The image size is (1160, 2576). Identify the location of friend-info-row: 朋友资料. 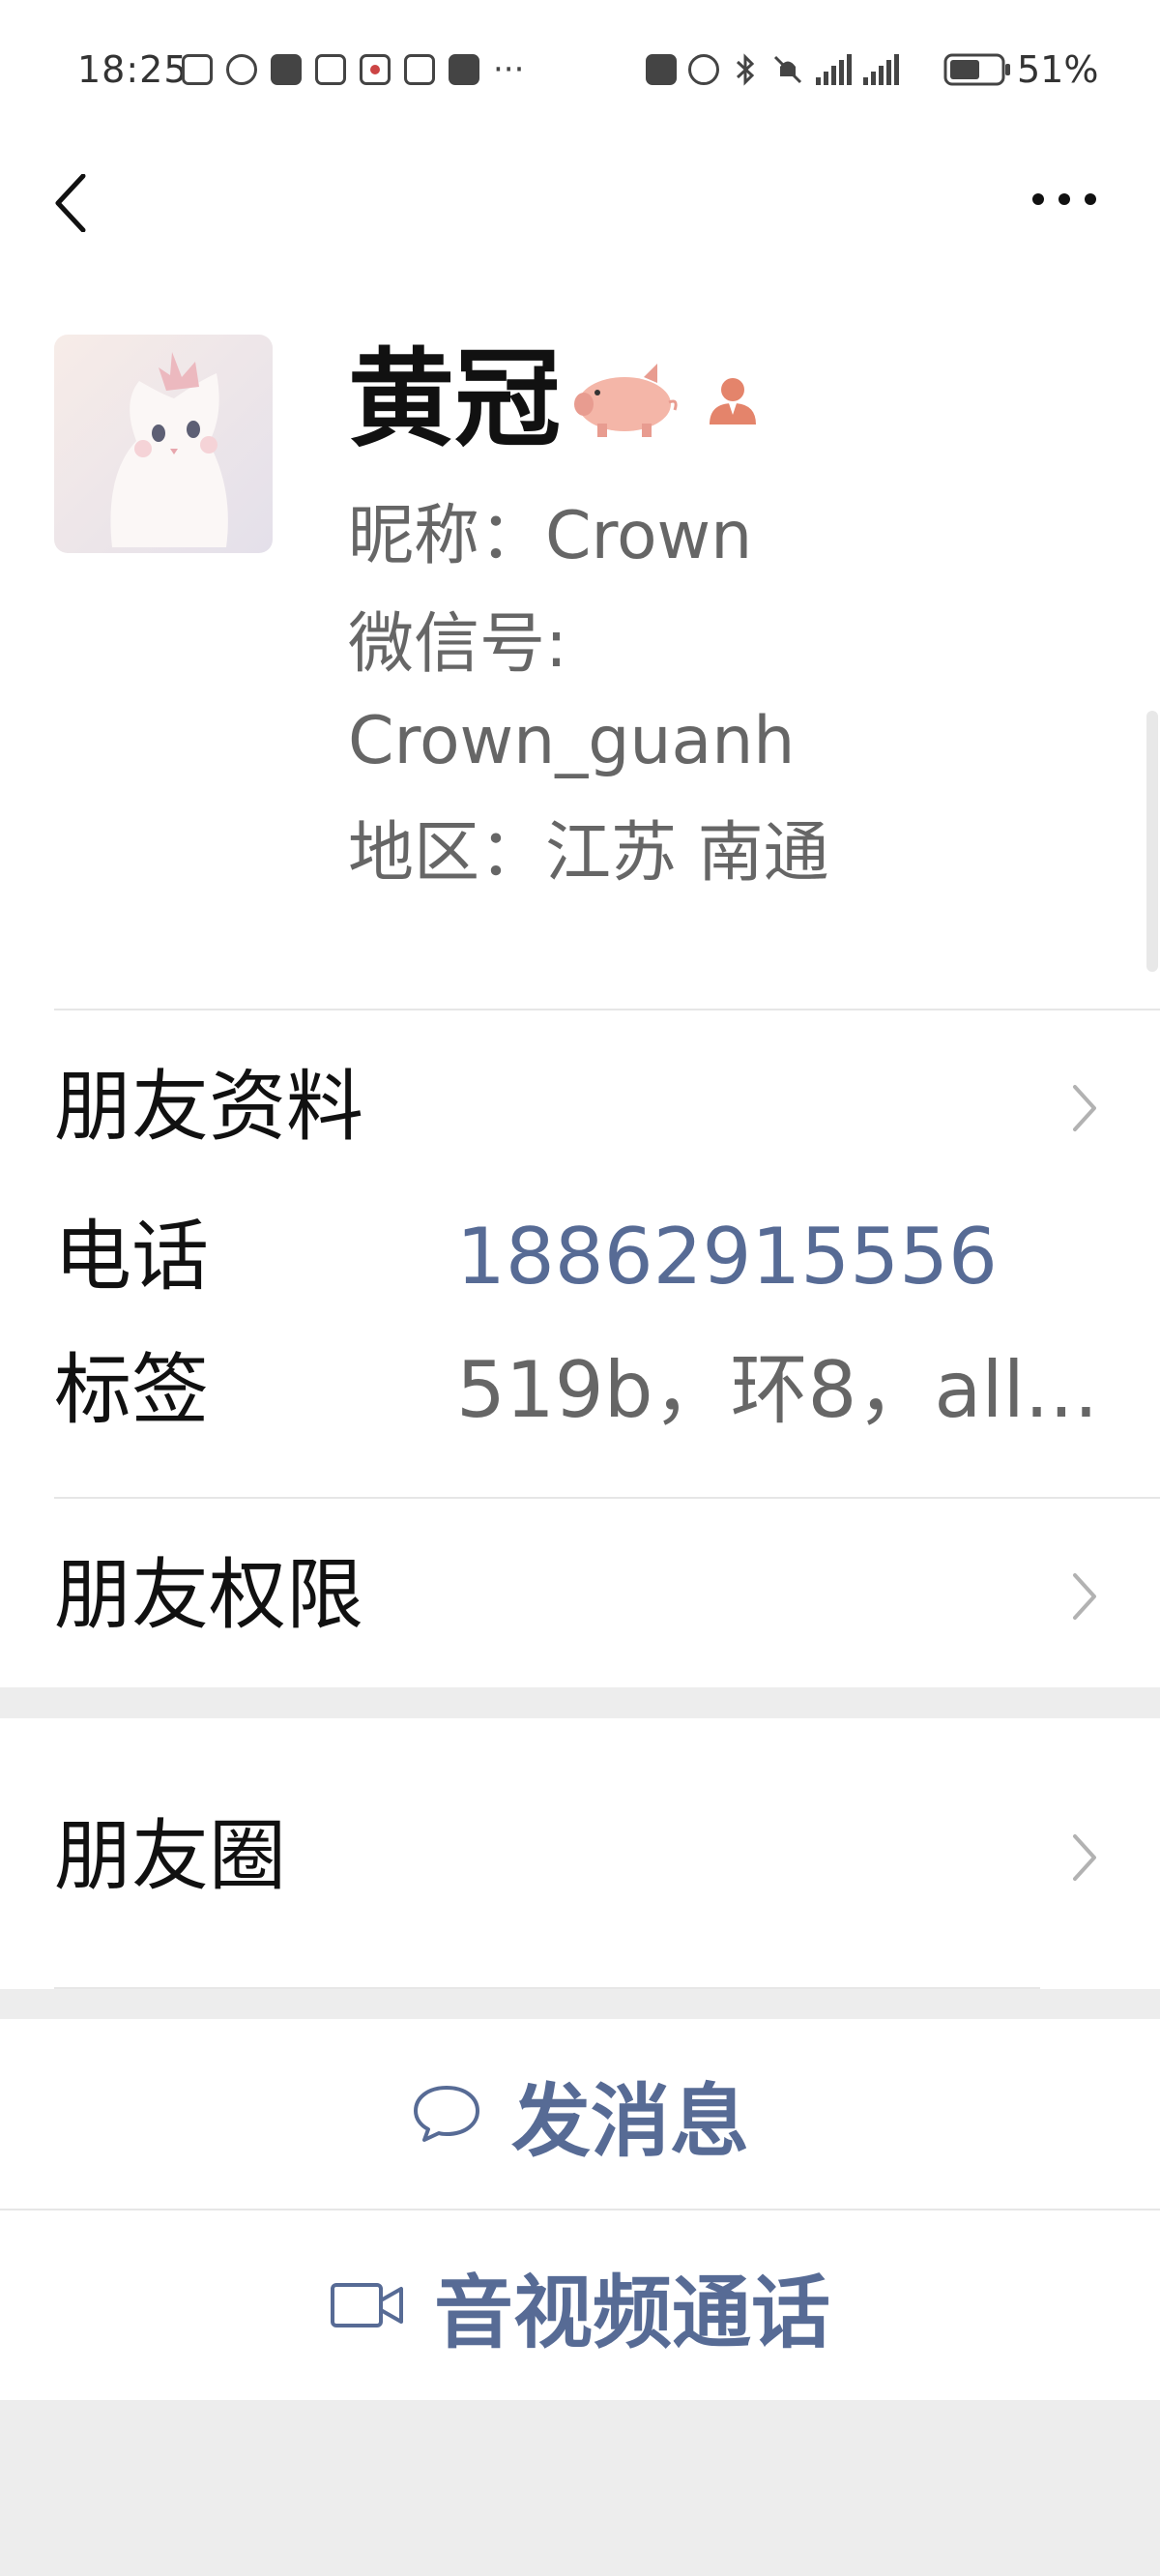
(580, 1107).